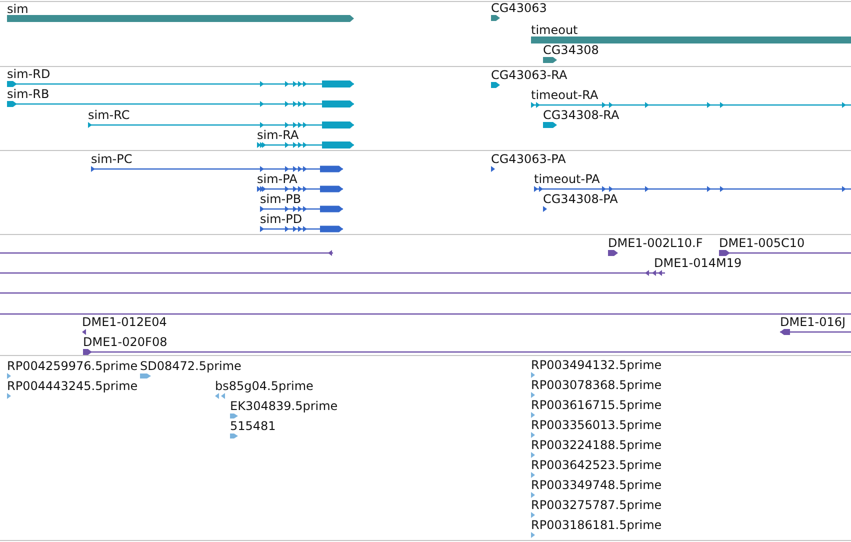  Describe the element at coordinates (125, 342) in the screenshot. I see `feature-label: DME1-020F08` at that location.